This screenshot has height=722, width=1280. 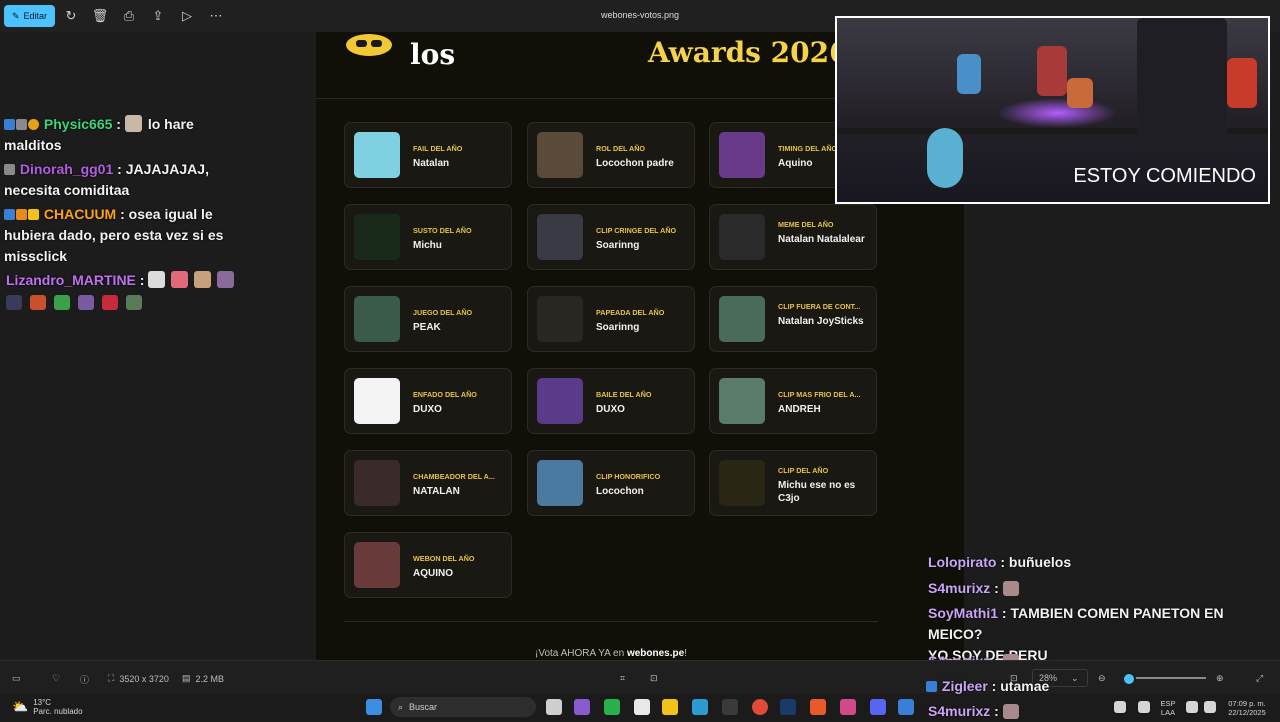 I want to click on slideshow-icon: ▷, so click(x=187, y=16).